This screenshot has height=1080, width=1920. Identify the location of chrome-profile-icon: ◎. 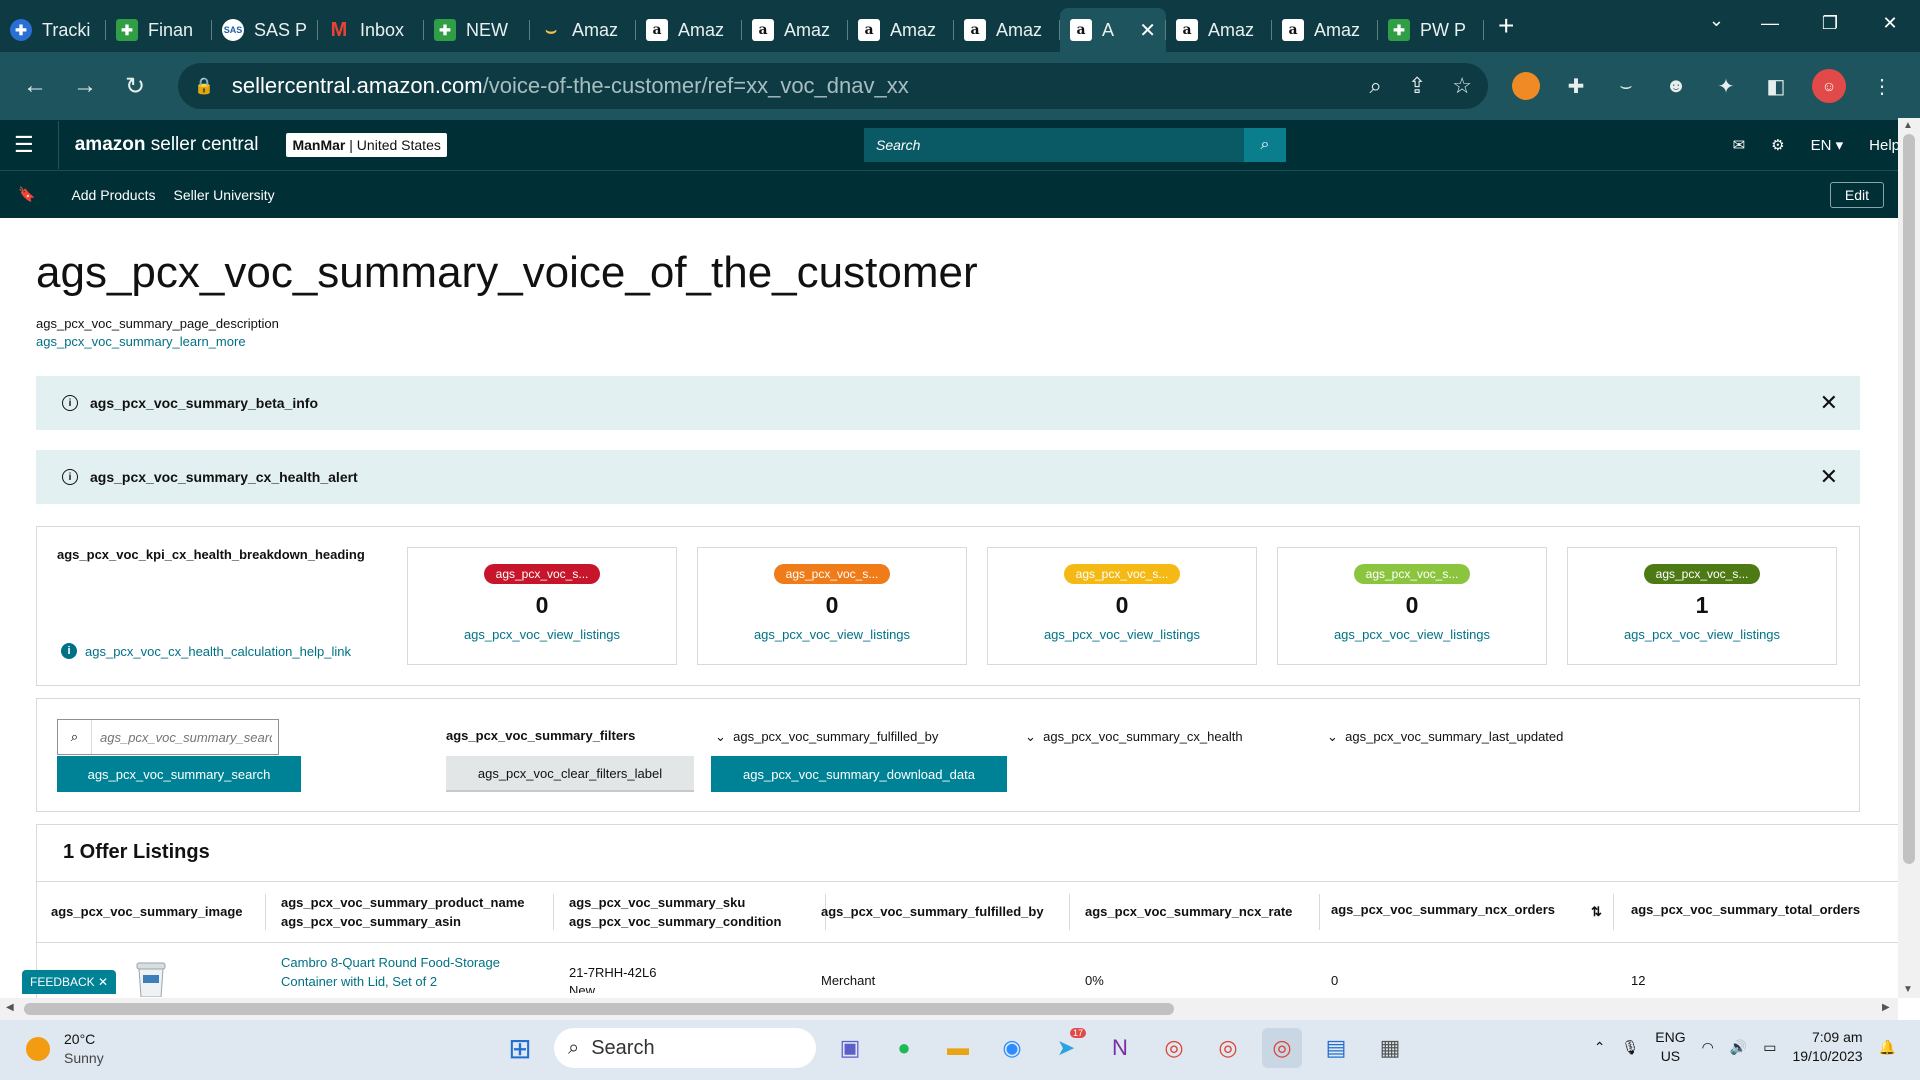
(1228, 1048).